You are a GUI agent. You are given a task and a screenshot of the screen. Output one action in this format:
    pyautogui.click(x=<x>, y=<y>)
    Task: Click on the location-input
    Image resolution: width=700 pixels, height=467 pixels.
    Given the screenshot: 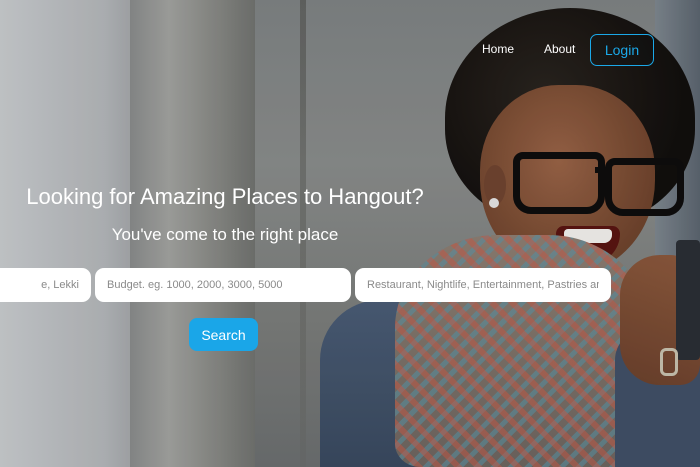 What is the action you would take?
    pyautogui.click(x=45, y=285)
    